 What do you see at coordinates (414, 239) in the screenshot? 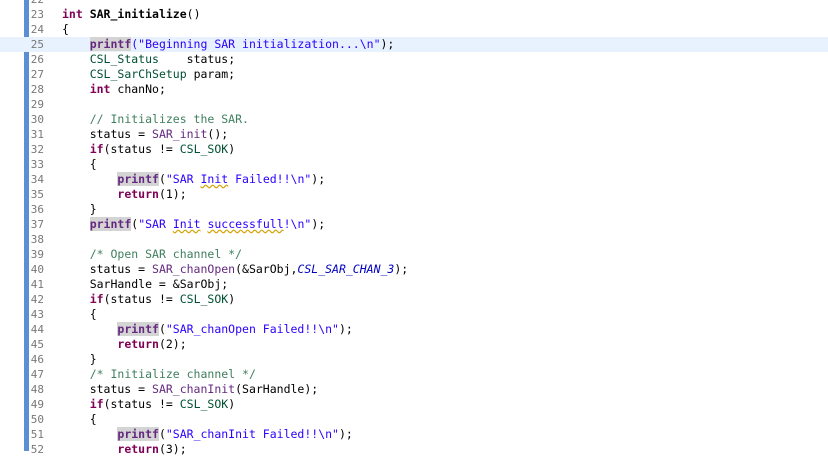
I see `code-line: 38` at bounding box center [414, 239].